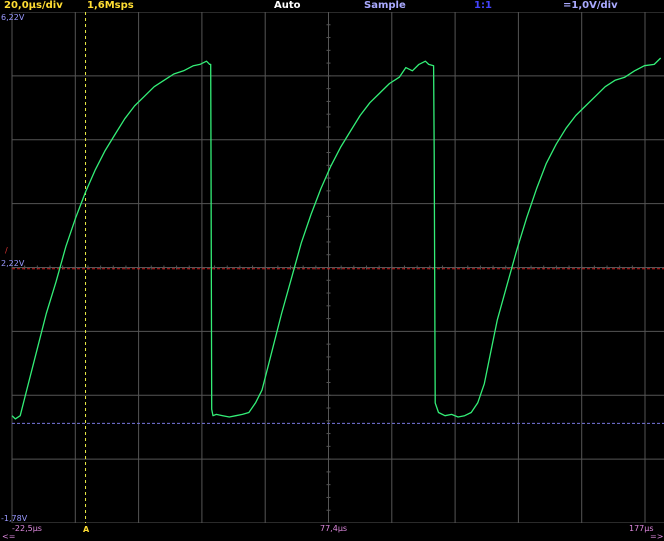 The width and height of the screenshot is (664, 541). Describe the element at coordinates (590, 6) in the screenshot. I see `volts-per-div-readout: =1,0V/div` at that location.